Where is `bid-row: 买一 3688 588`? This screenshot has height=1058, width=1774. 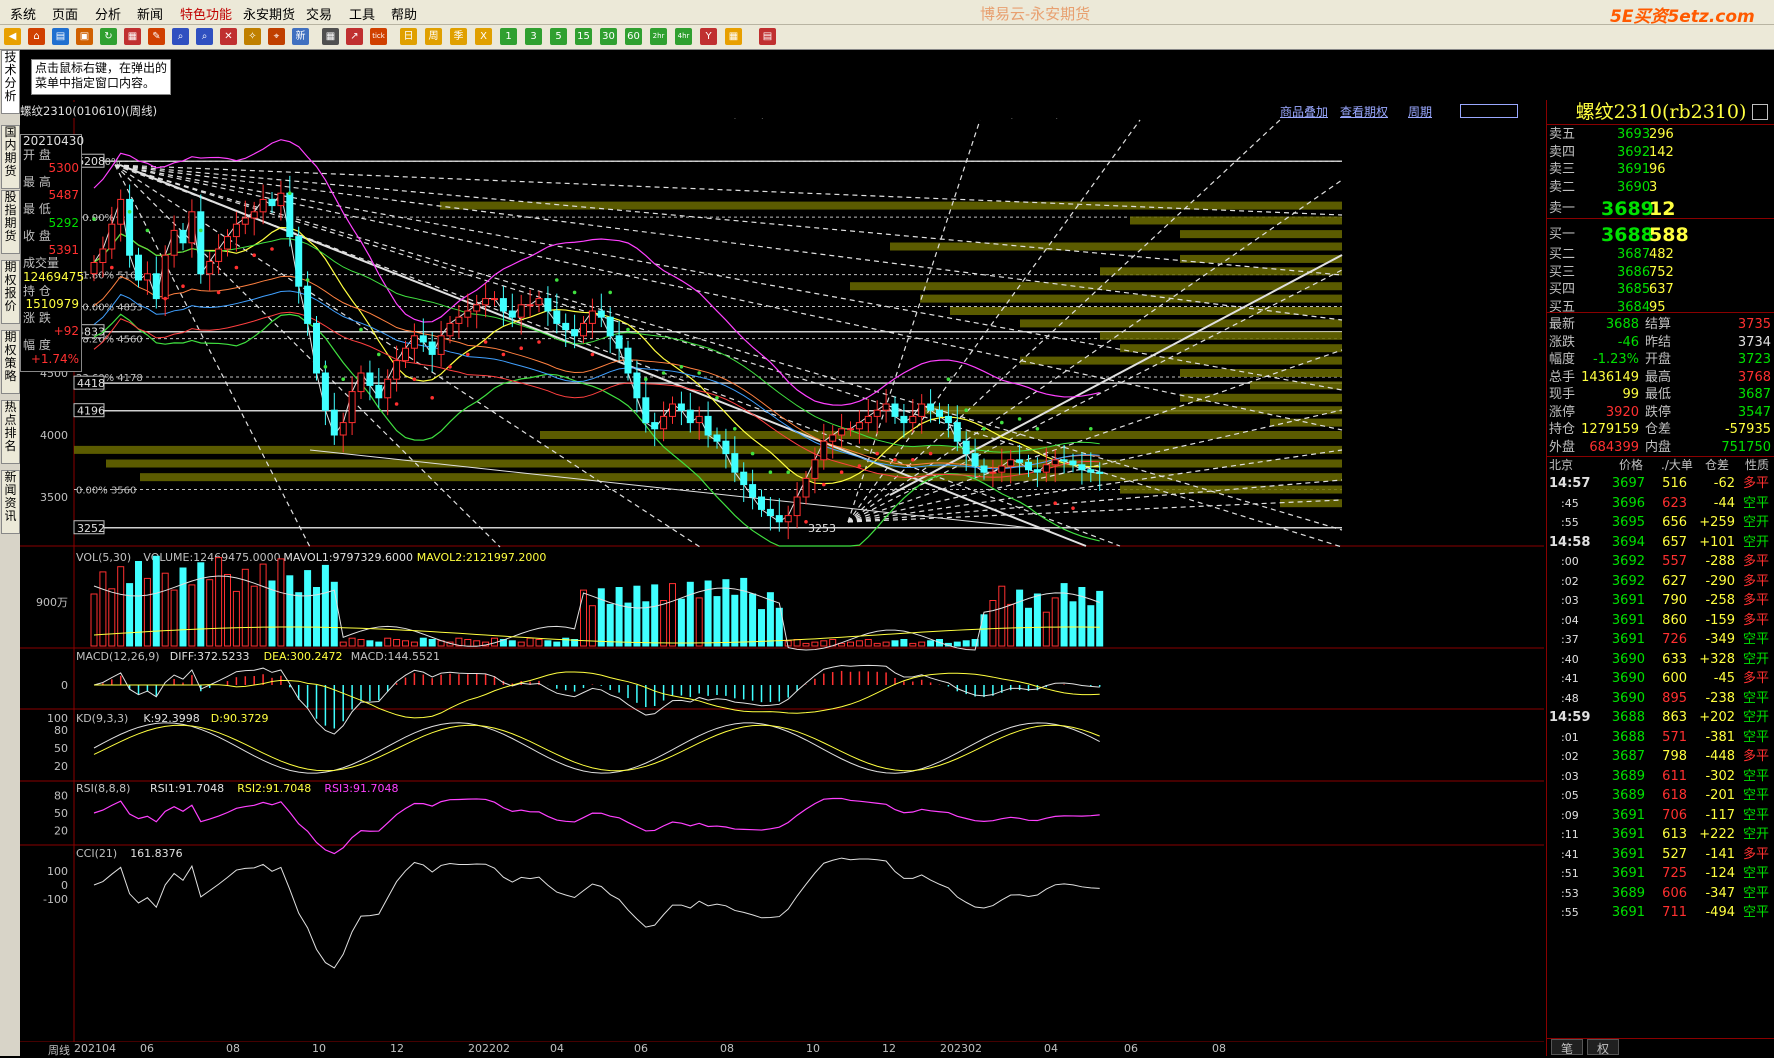 bid-row: 买一 3688 588 is located at coordinates (1660, 235).